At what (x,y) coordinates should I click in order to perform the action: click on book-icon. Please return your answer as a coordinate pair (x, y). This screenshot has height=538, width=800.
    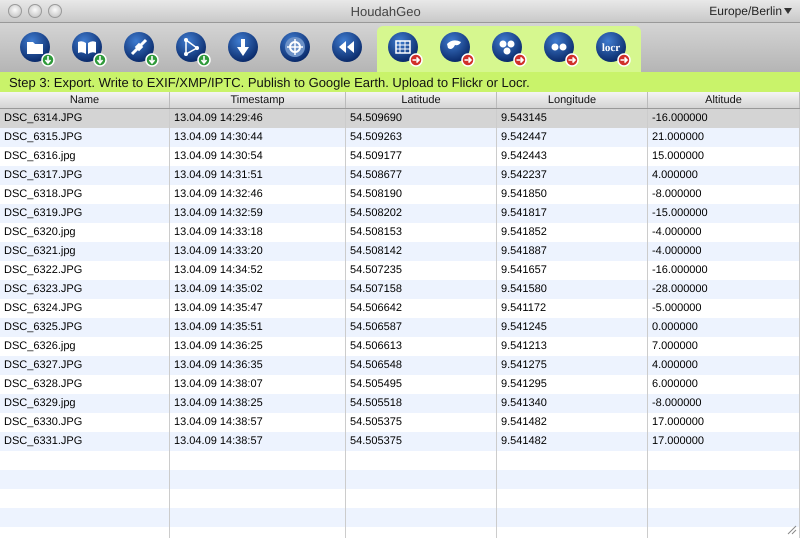
    Looking at the image, I should click on (89, 49).